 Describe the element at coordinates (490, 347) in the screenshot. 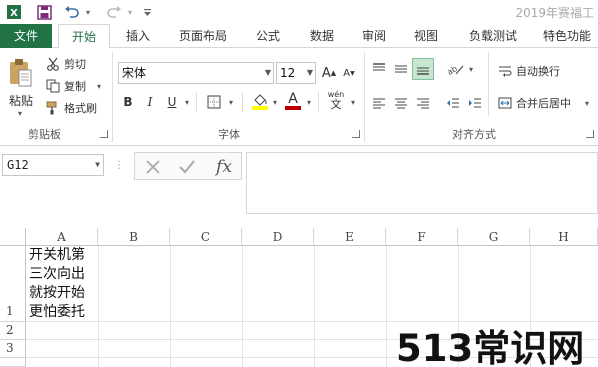

I see `watermark: 513常识网` at that location.